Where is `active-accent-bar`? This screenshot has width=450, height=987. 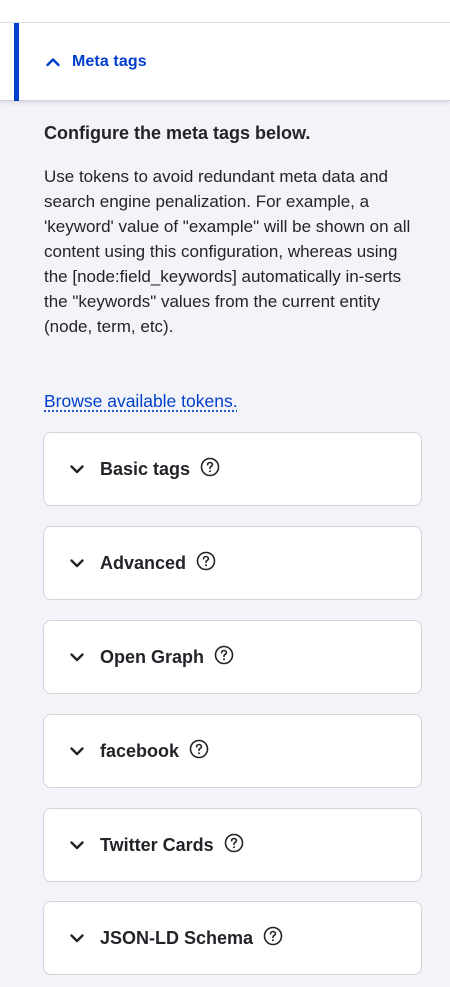 active-accent-bar is located at coordinates (16, 62).